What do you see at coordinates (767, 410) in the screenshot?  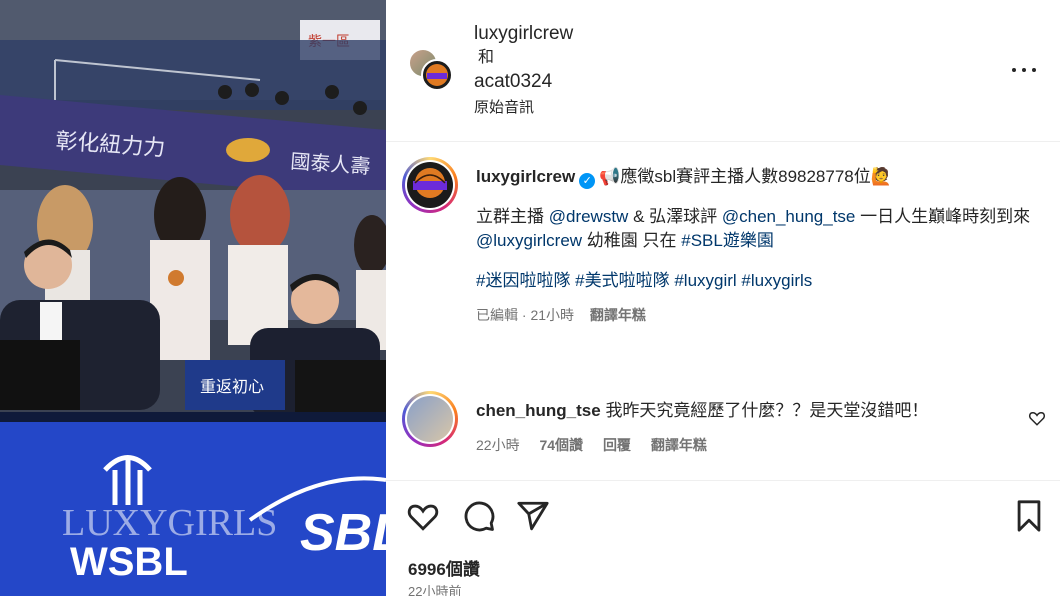 I see `comment-text: 我昨天究竟經歷了什麼？？是天堂沒錯吧！` at bounding box center [767, 410].